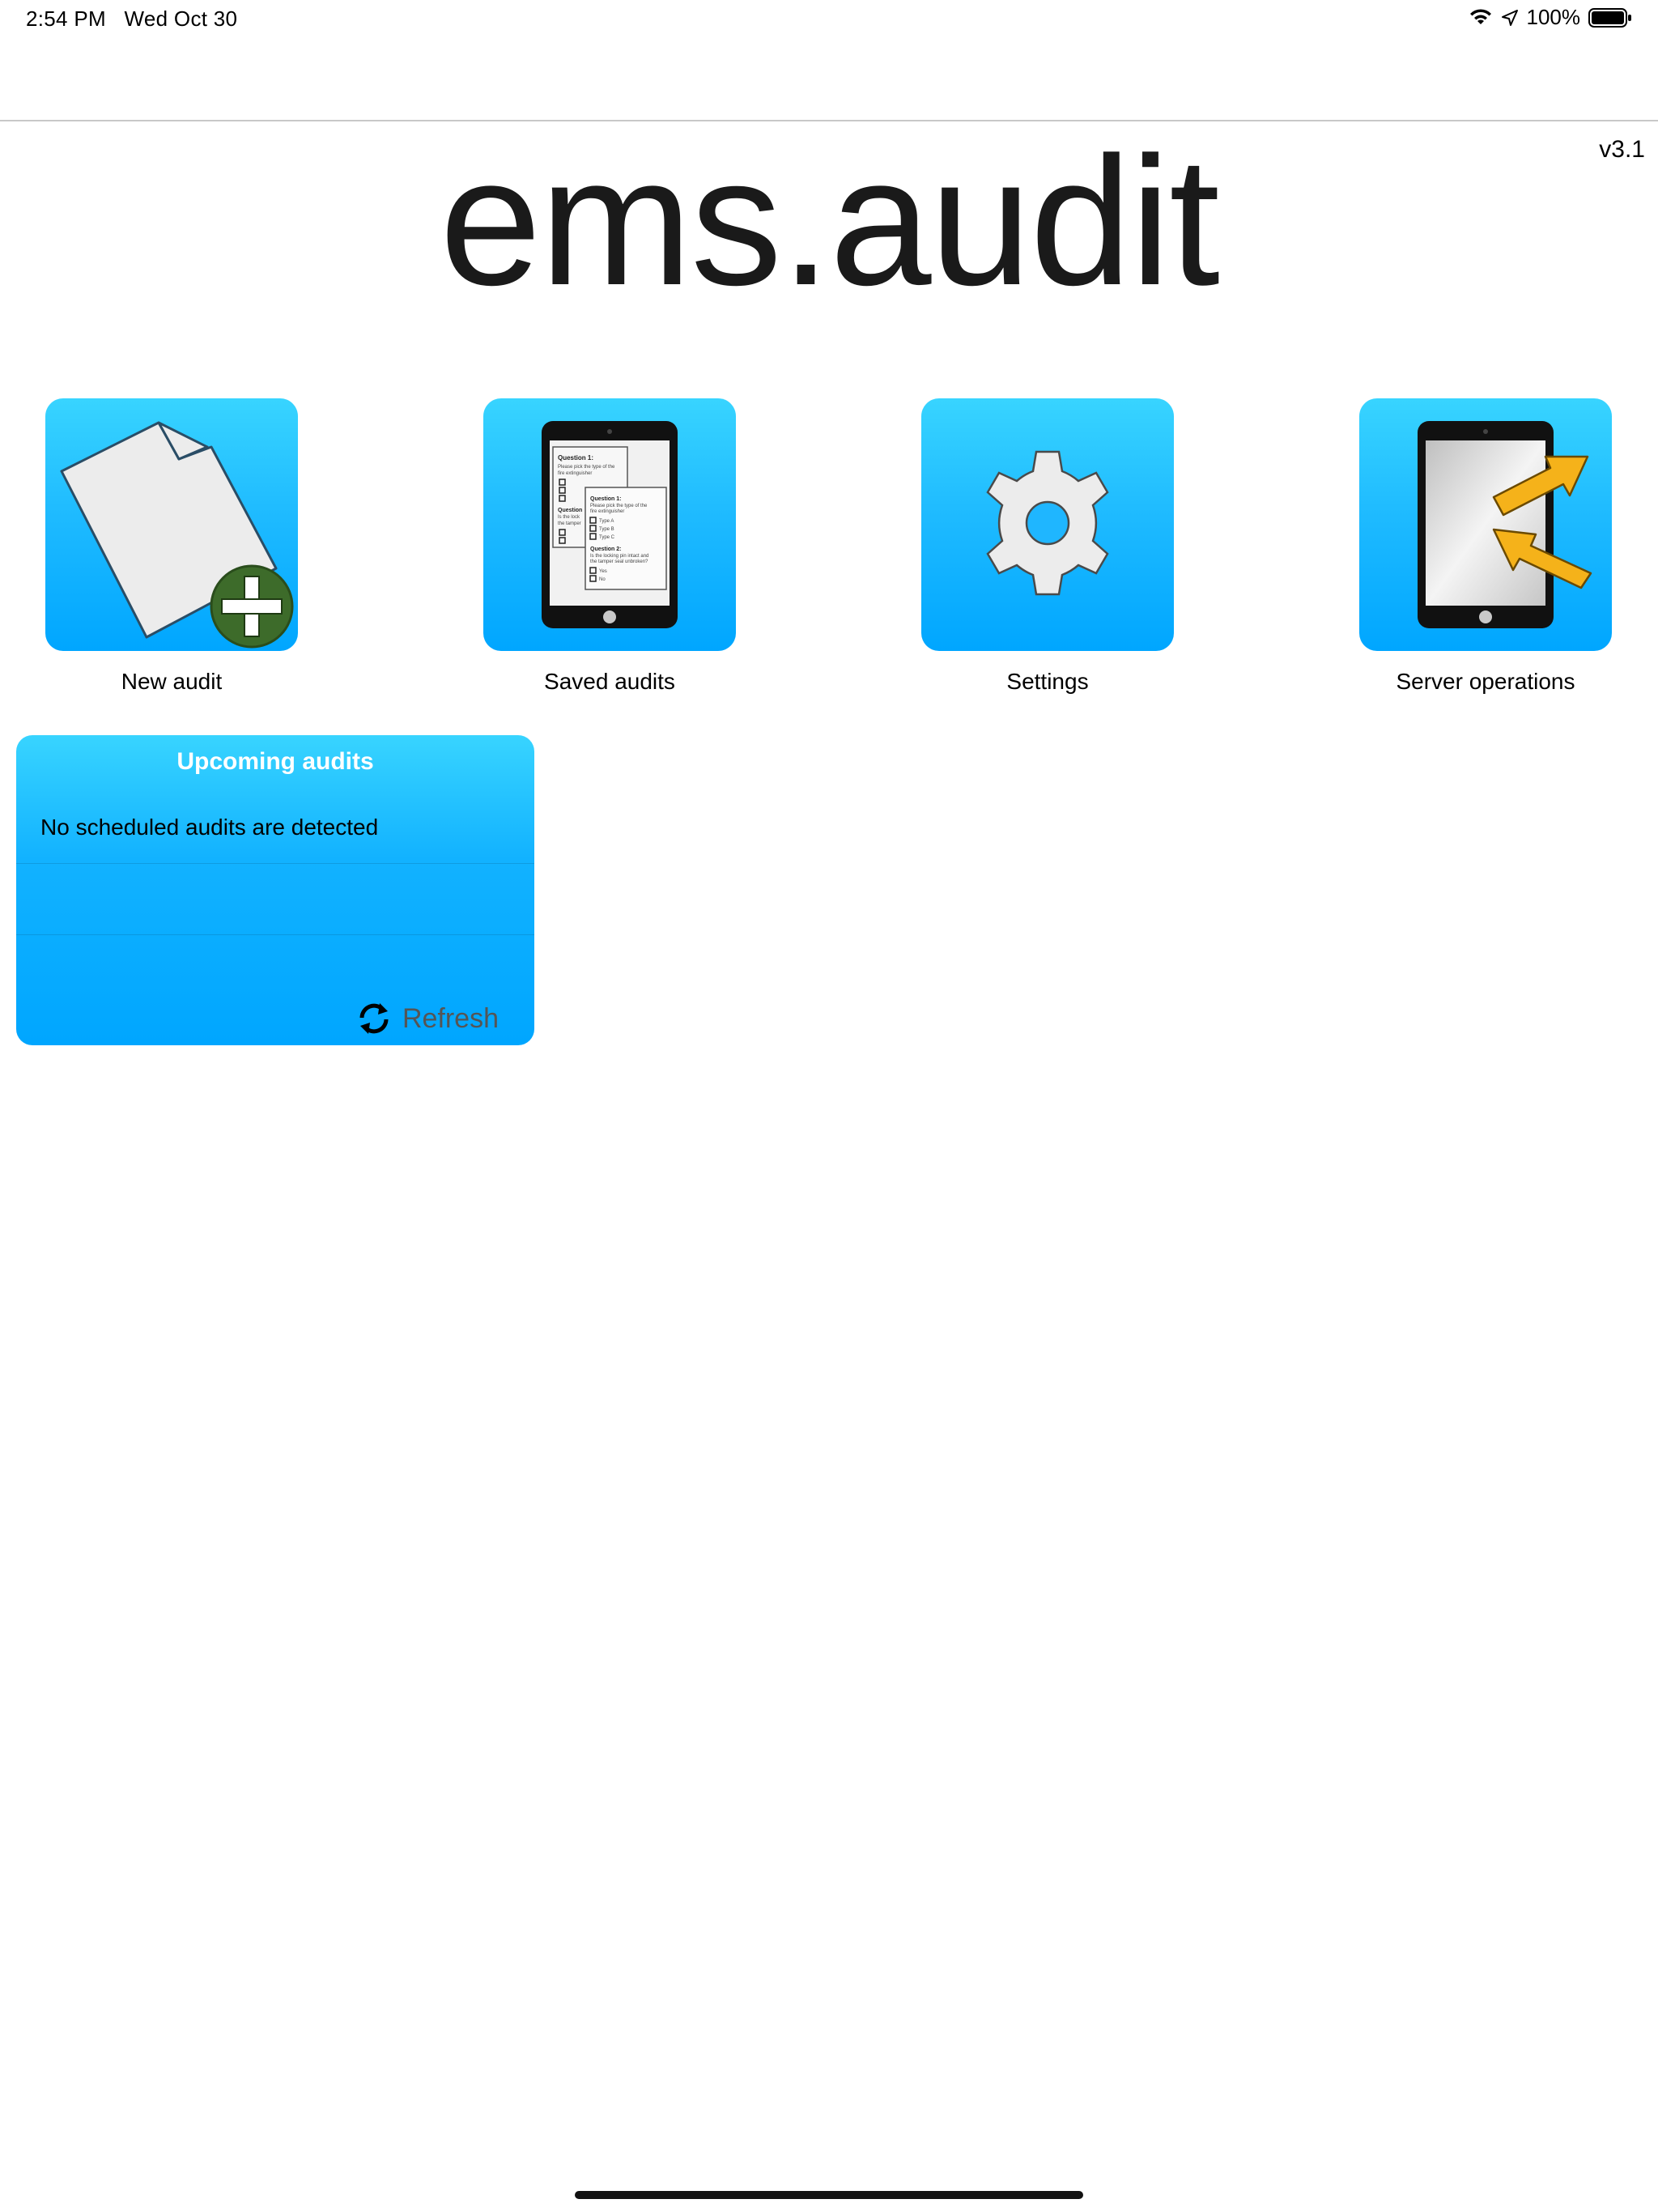 The height and width of the screenshot is (2212, 1658). What do you see at coordinates (181, 19) in the screenshot?
I see `date-text: Wed Oct 30` at bounding box center [181, 19].